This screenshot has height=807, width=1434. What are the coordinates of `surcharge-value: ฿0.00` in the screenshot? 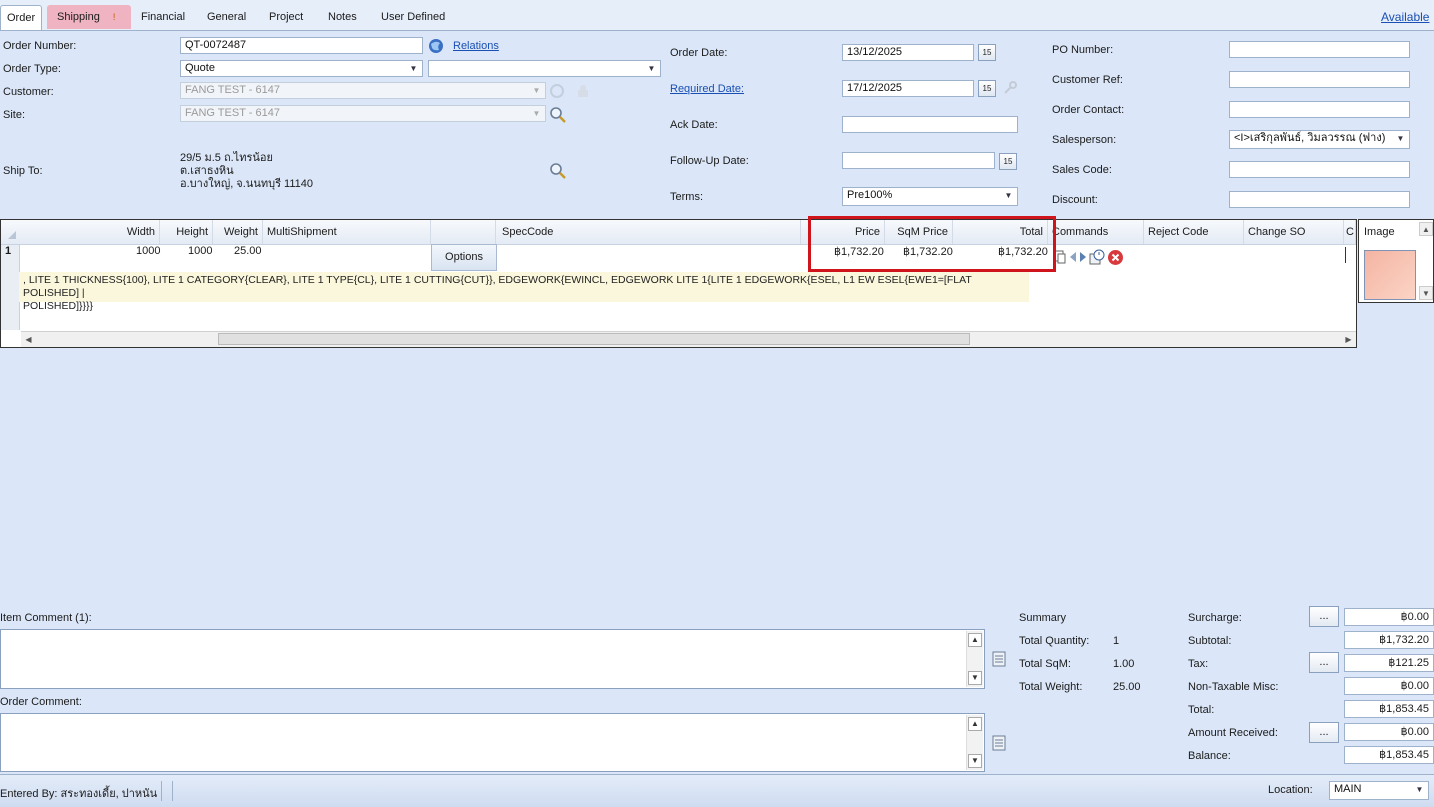 It's located at (1414, 617).